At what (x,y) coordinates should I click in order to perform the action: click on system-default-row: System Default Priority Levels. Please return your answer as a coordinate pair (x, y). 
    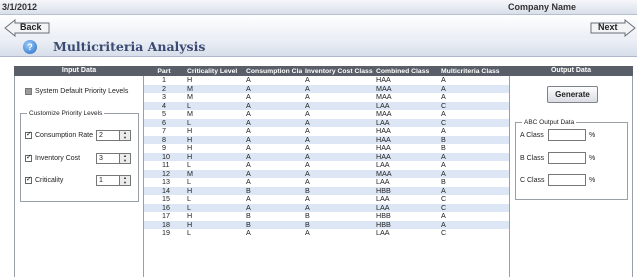
    Looking at the image, I should click on (76, 91).